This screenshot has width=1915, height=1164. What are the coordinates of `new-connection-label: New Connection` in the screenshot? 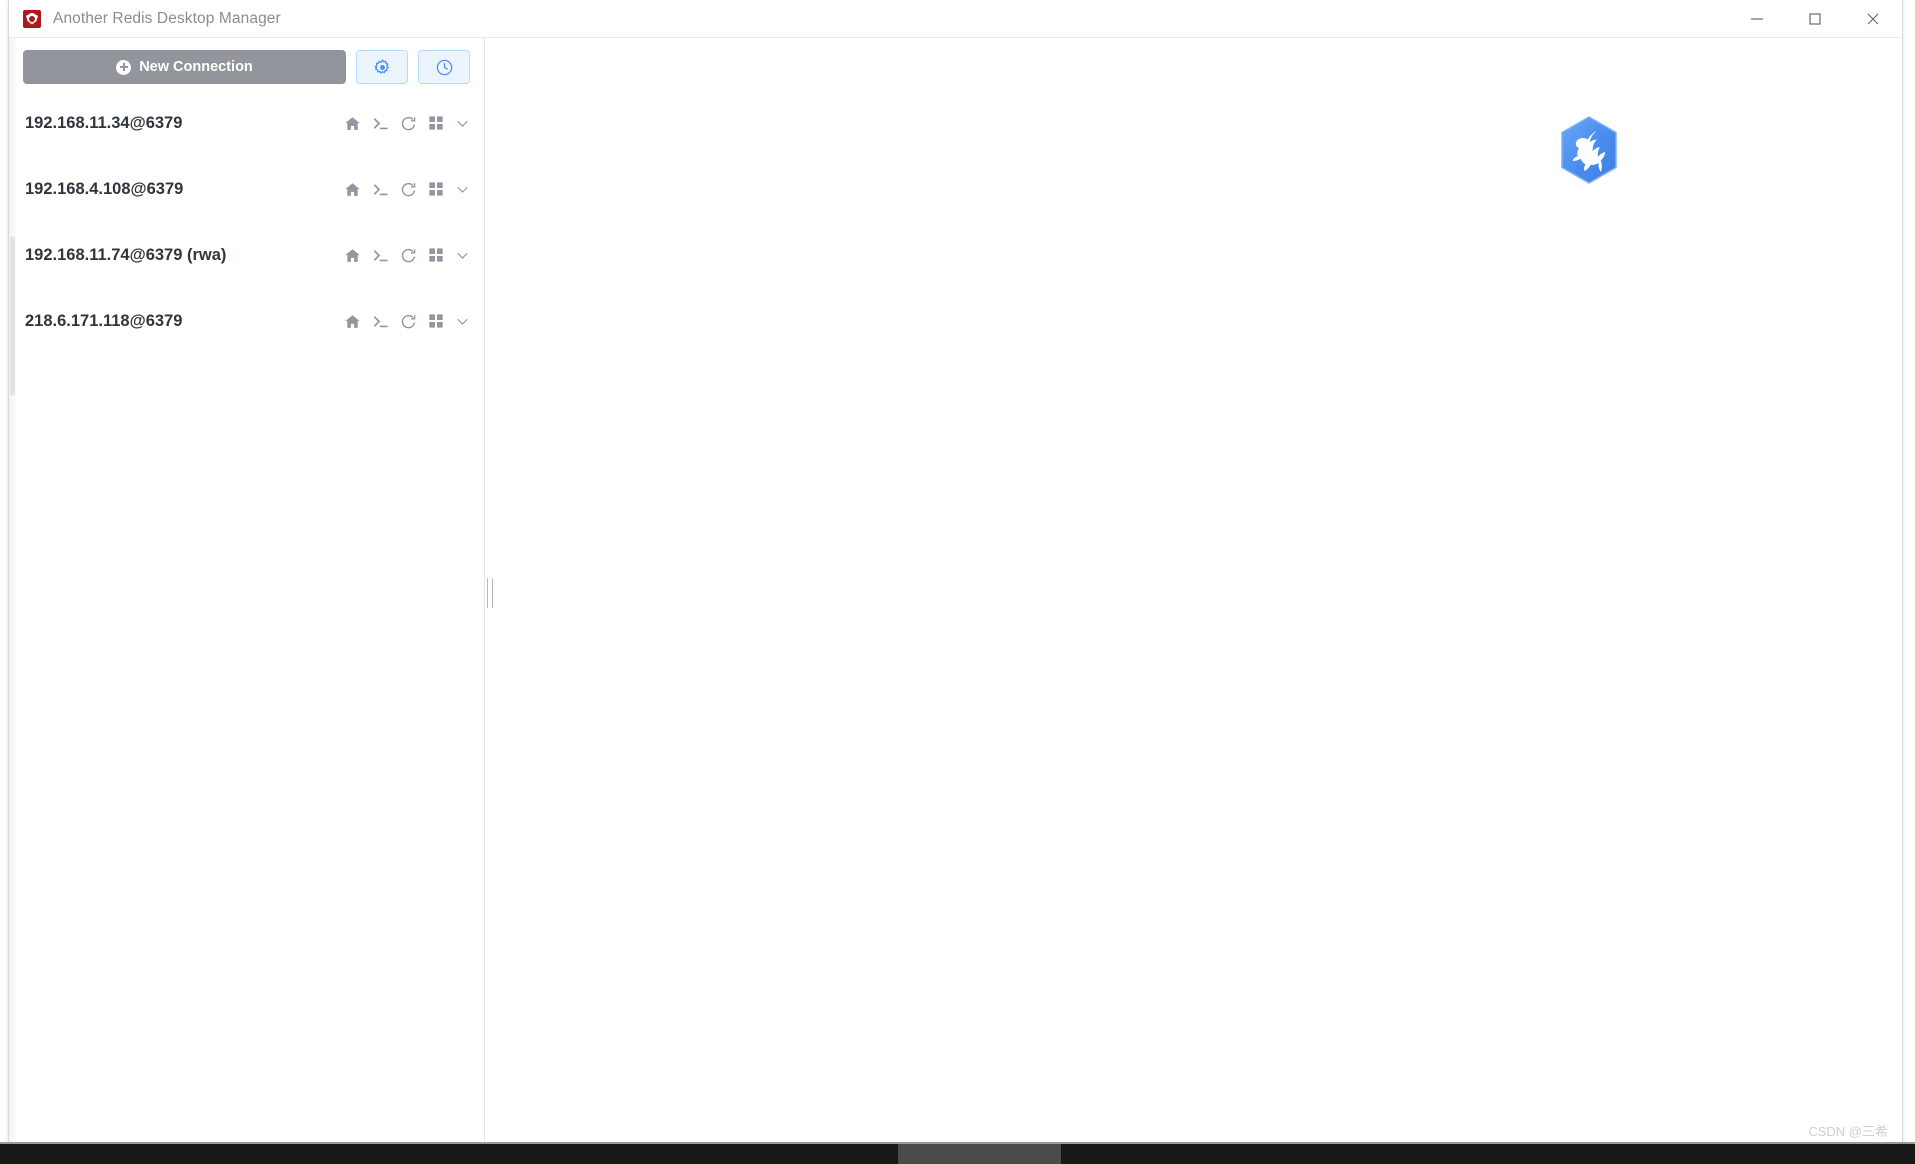 It's located at (196, 67).